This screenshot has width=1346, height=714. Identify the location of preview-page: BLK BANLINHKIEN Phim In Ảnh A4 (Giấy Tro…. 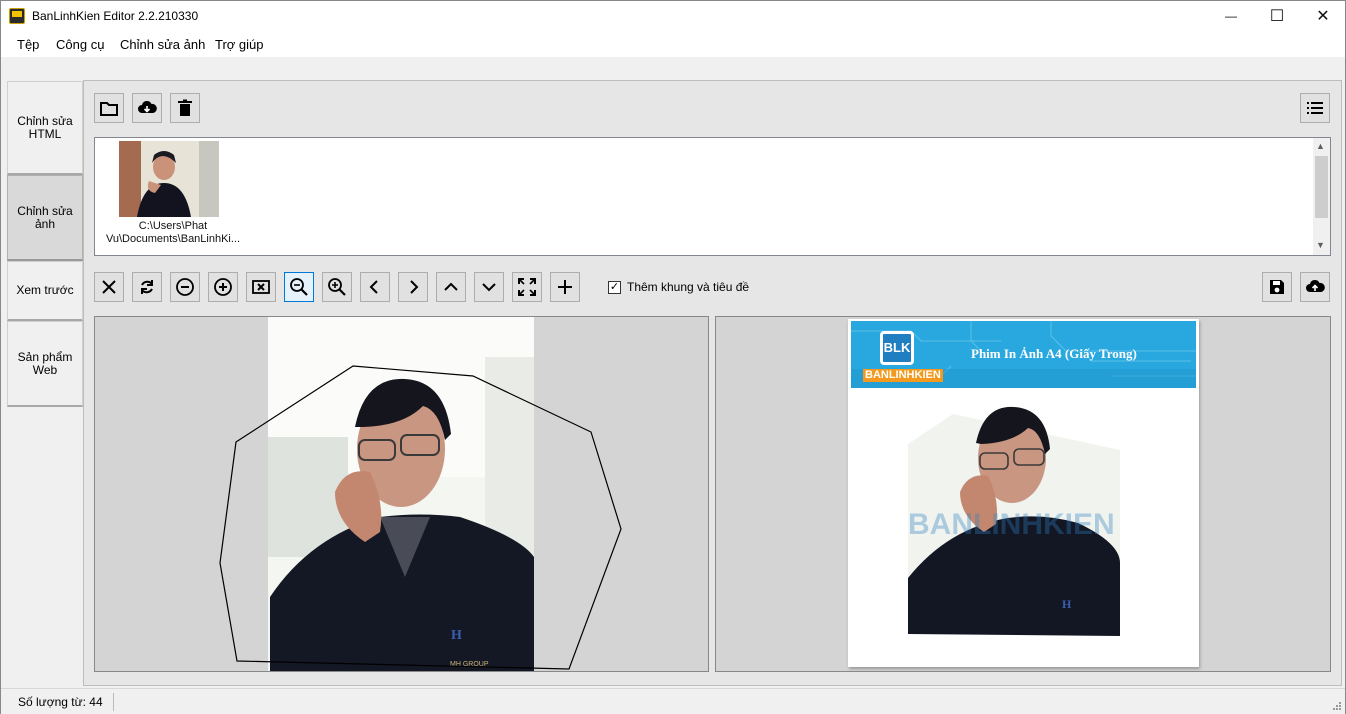
(1023, 493).